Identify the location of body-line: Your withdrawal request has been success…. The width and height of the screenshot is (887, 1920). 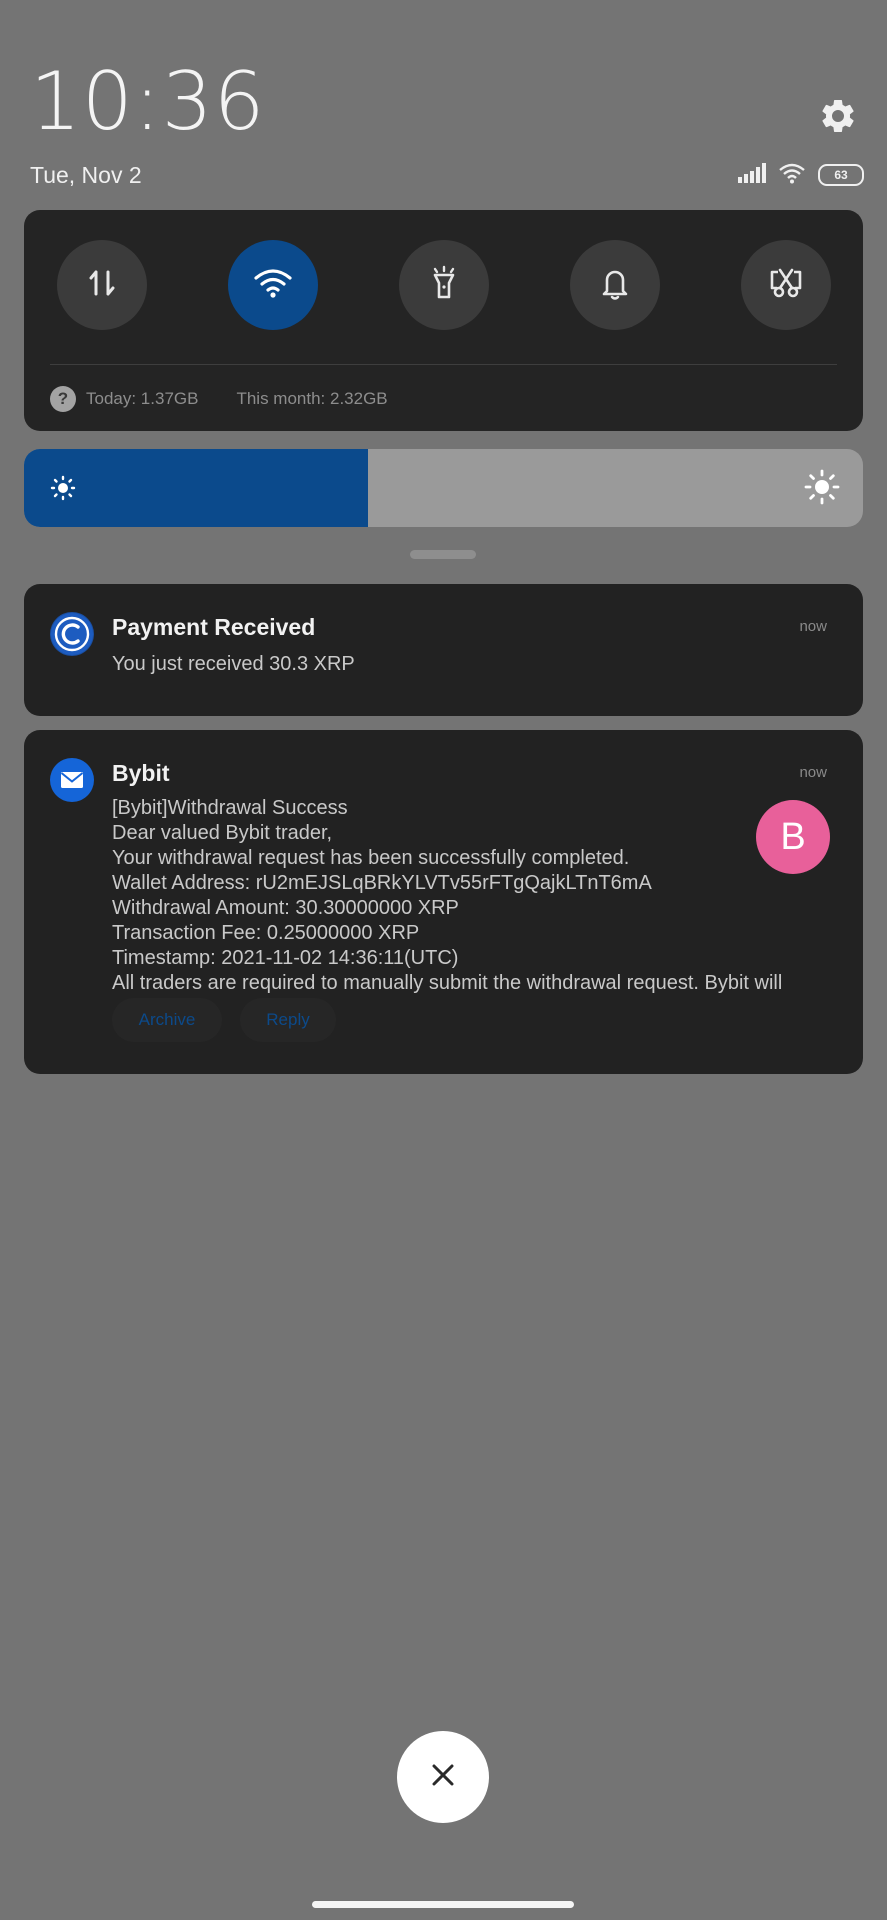
(371, 858).